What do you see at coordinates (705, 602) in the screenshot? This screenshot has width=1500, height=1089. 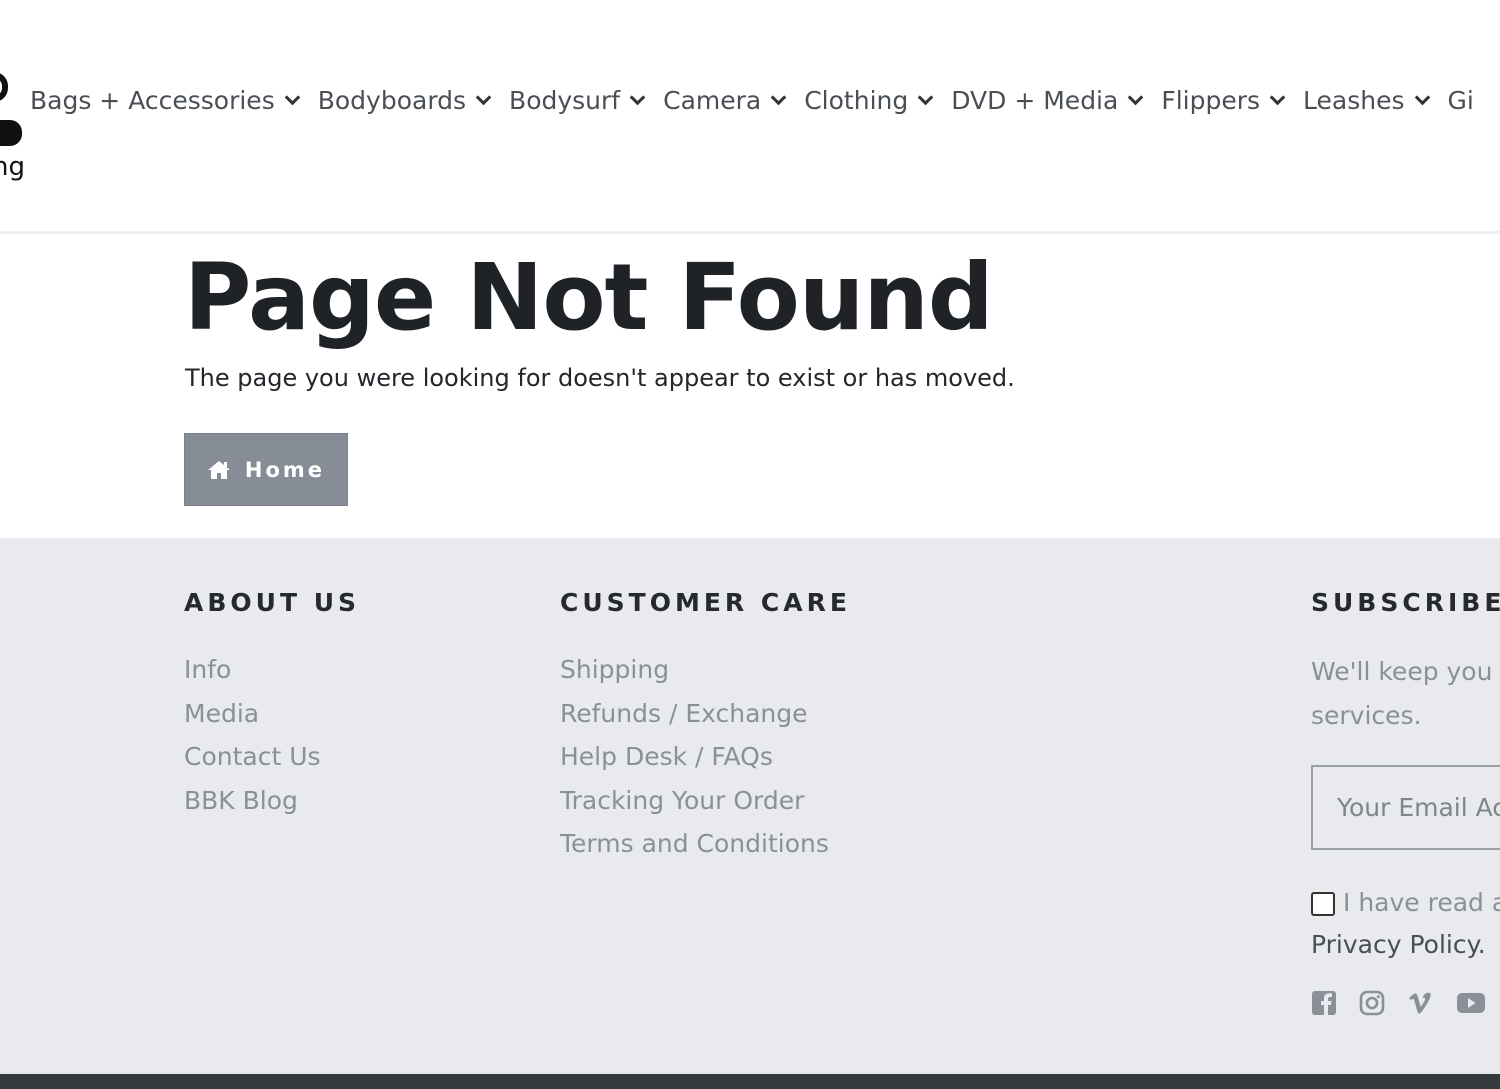 I see `customer-care-heading: CUSTOMER CARE` at bounding box center [705, 602].